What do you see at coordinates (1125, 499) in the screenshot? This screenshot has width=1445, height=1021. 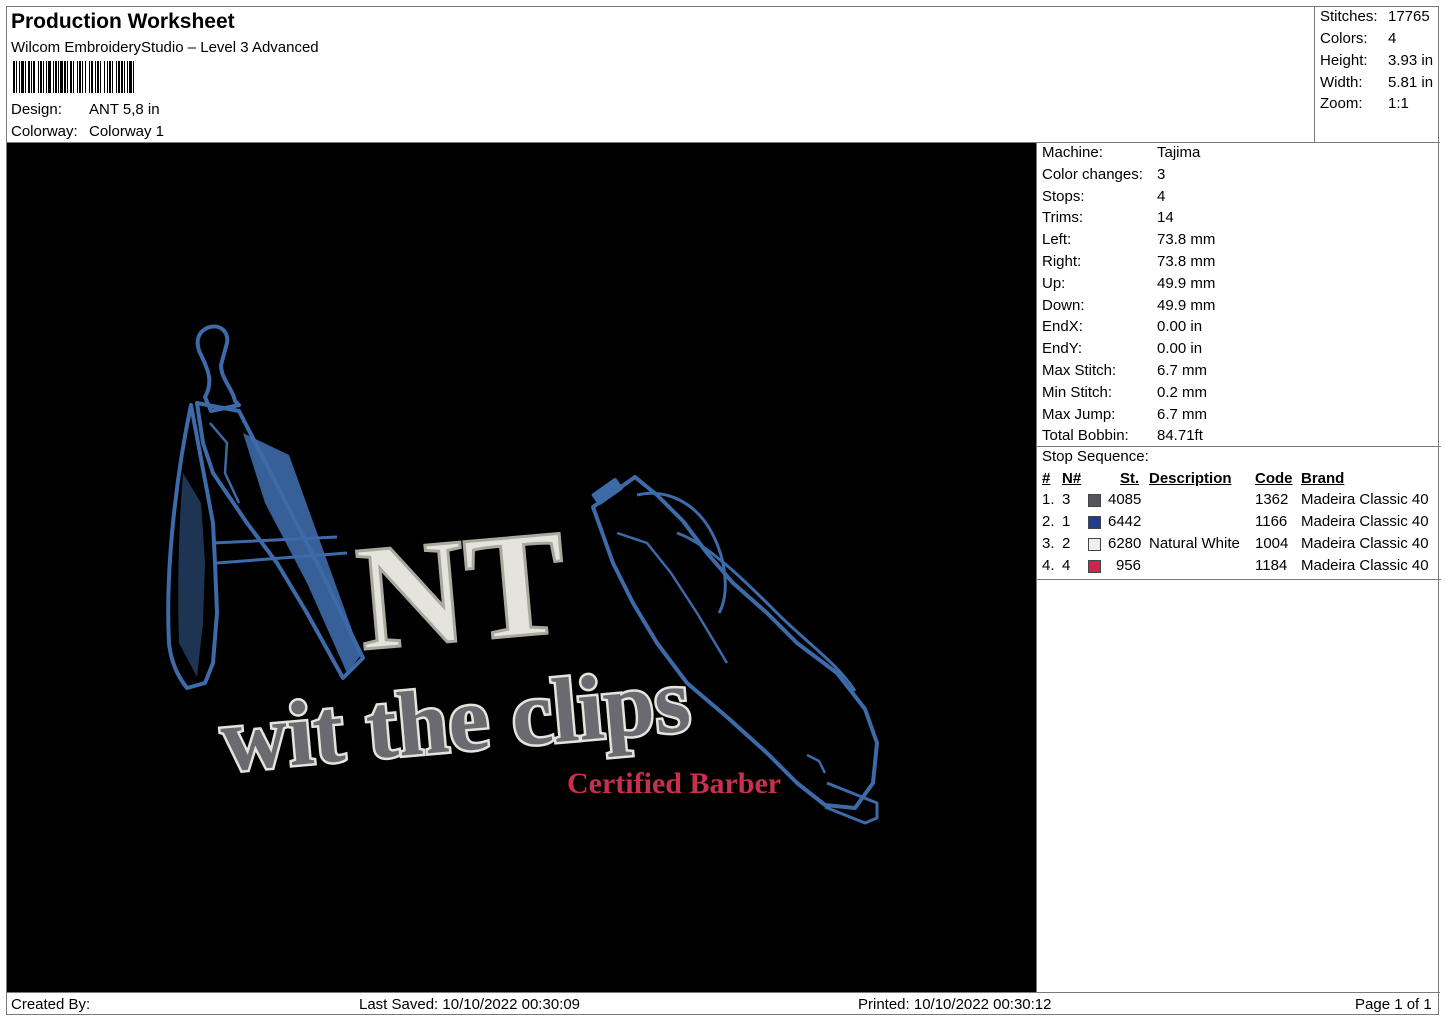 I see `stitch-count: 4085` at bounding box center [1125, 499].